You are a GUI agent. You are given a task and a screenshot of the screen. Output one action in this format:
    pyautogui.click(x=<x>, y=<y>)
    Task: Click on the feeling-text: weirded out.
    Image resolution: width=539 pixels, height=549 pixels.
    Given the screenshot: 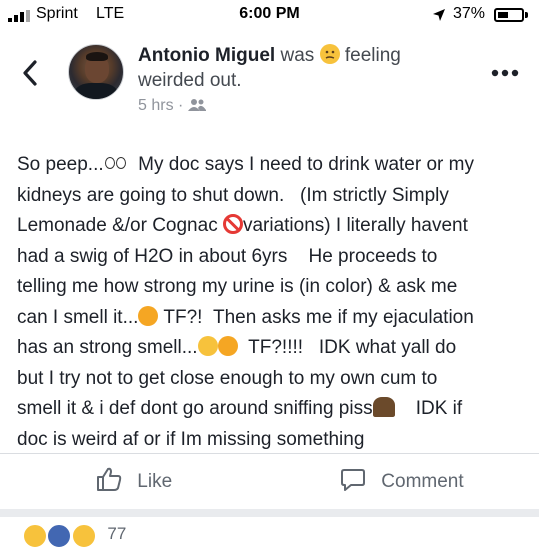 What is the action you would take?
    pyautogui.click(x=190, y=80)
    